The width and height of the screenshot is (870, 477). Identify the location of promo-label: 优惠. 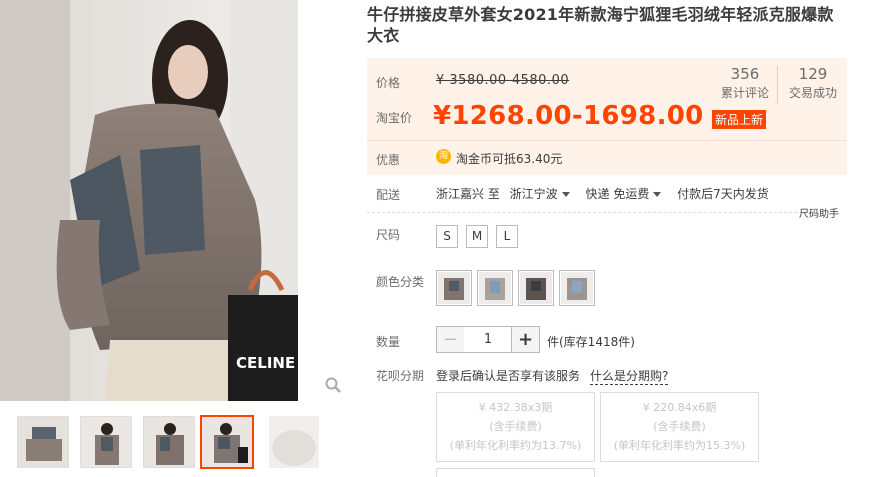
(388, 160).